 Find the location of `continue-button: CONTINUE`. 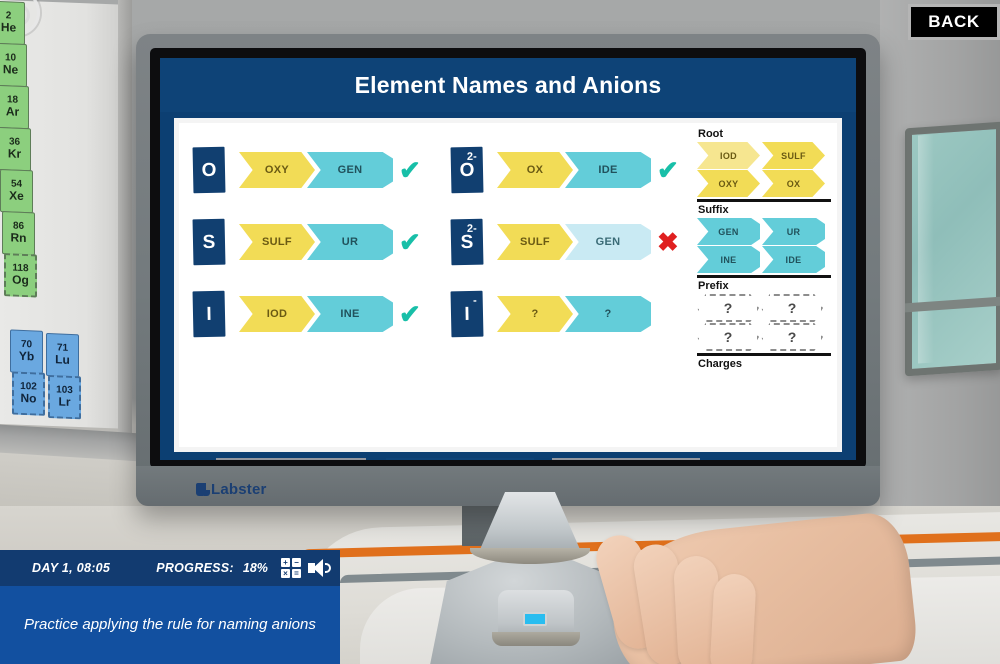

continue-button: CONTINUE is located at coordinates (626, 459).